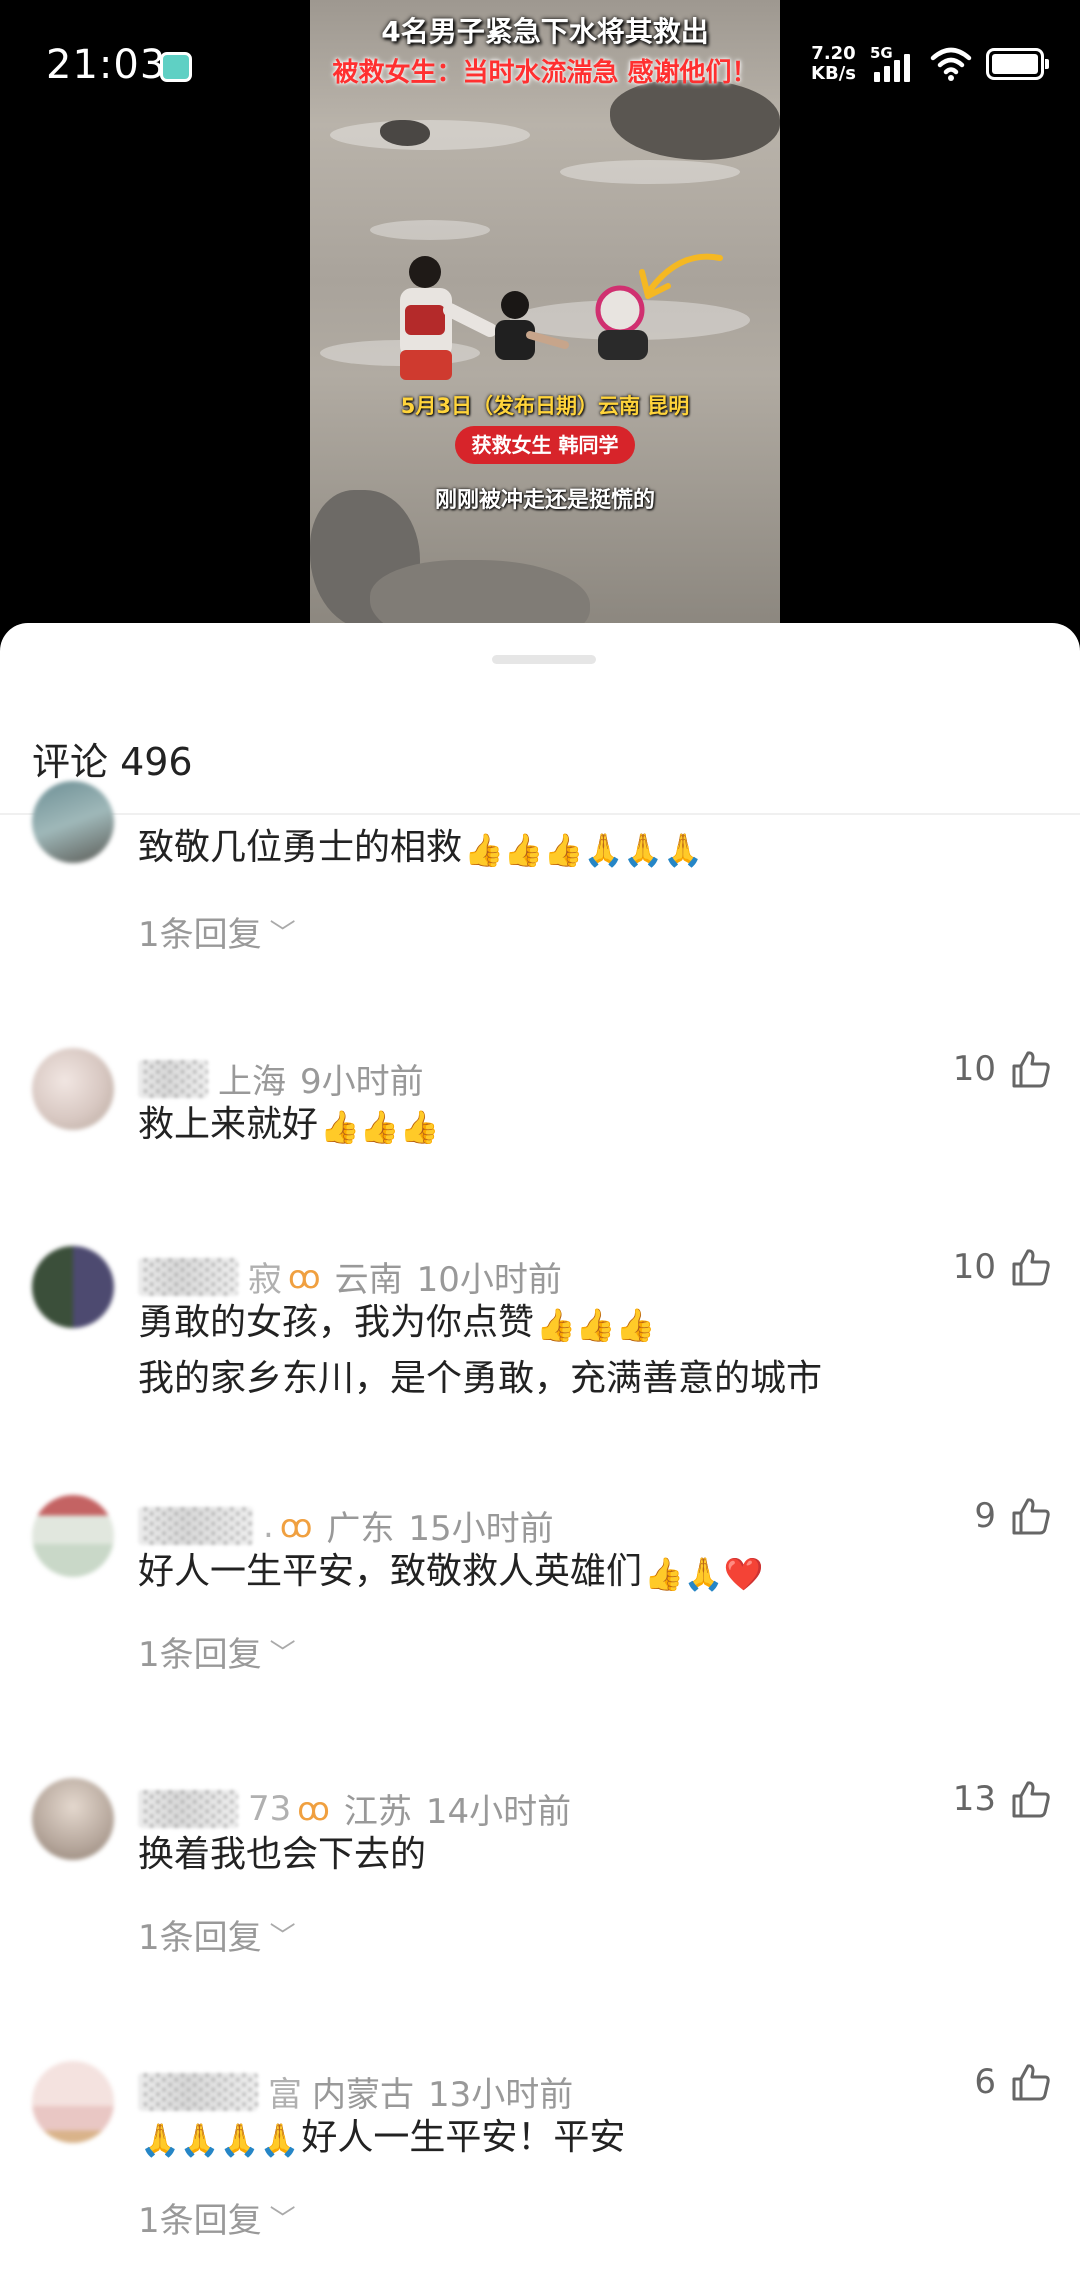  I want to click on comment-meta: ░░░░░░░ 寂 ꝏ 云南 10小时前, so click(350, 1276).